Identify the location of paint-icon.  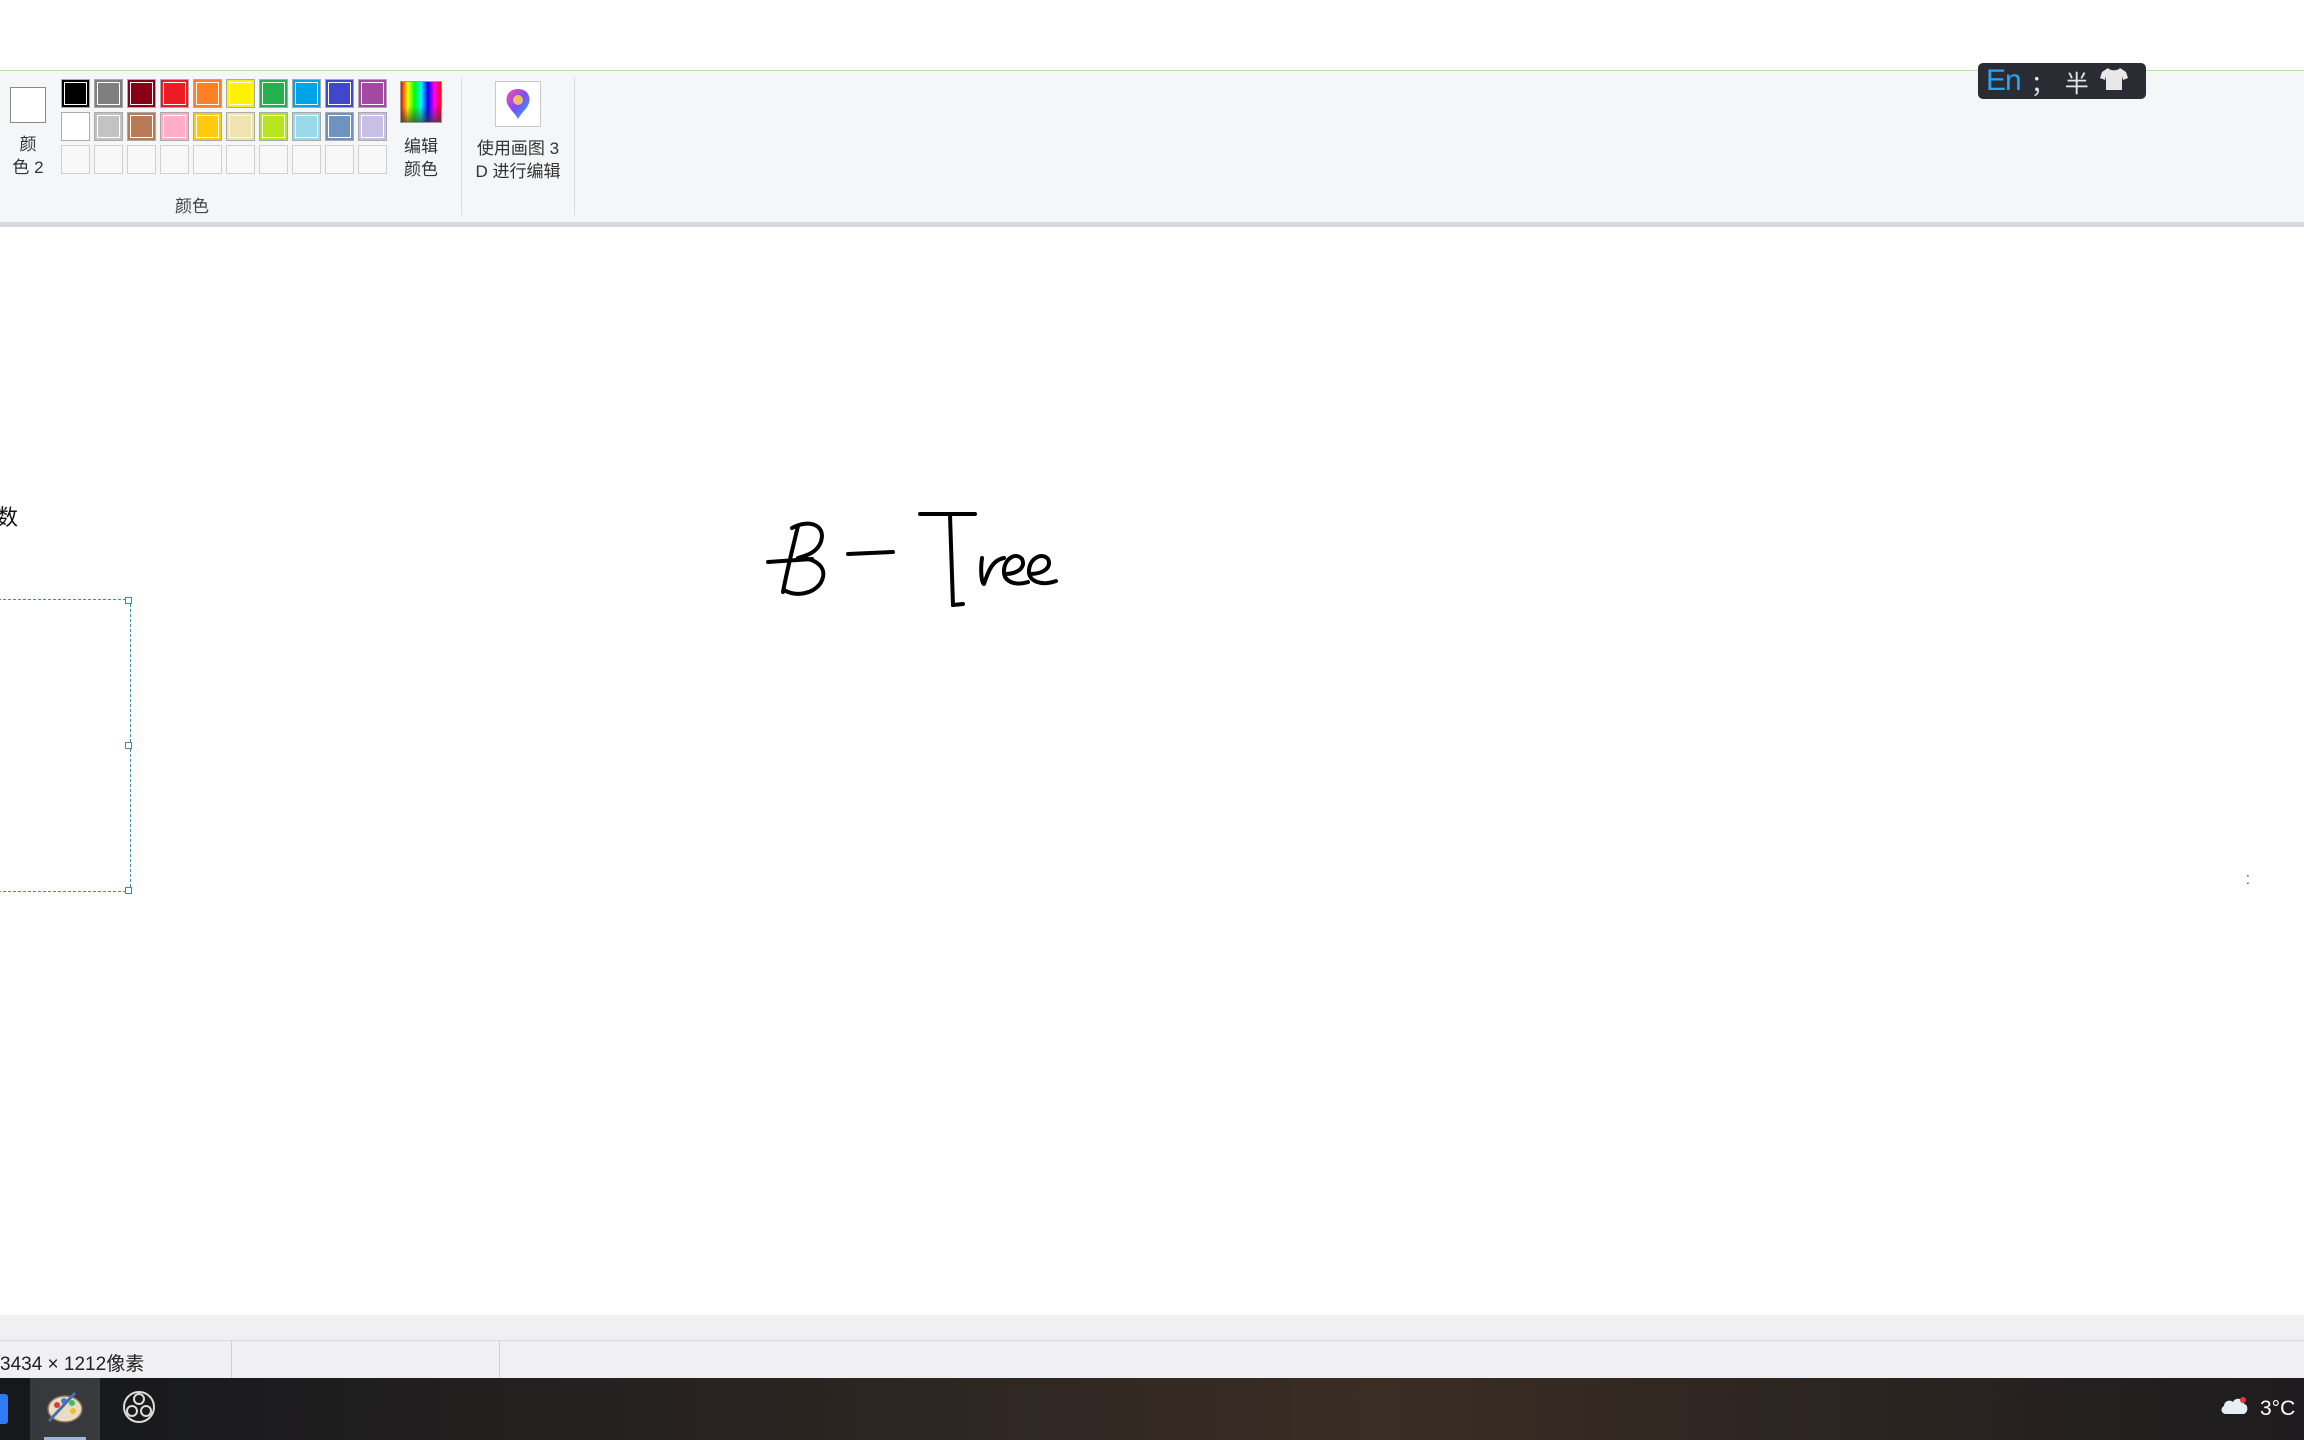
(65, 1409).